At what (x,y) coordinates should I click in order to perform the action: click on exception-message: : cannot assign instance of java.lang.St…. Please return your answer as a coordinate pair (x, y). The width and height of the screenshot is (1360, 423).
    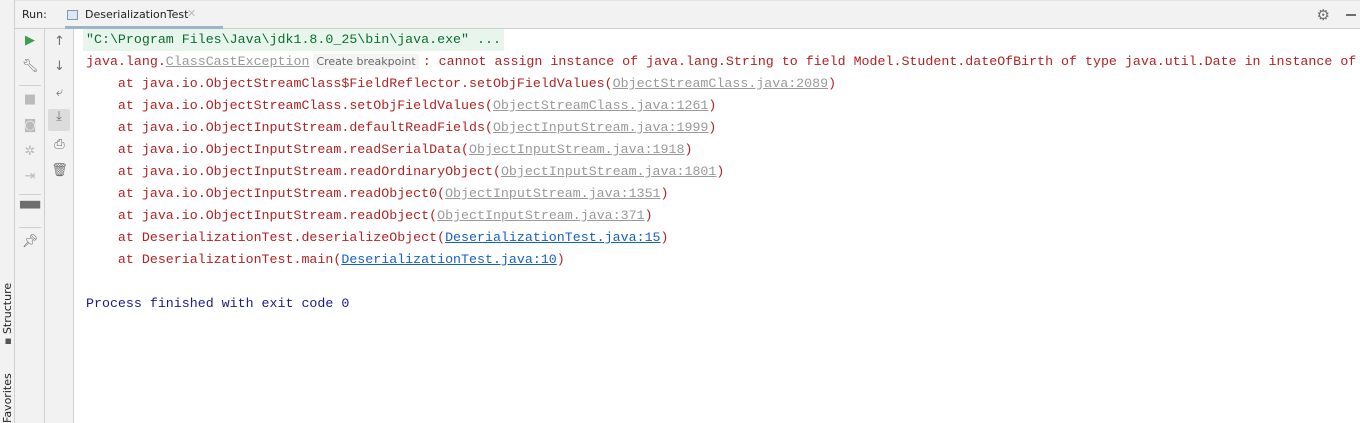
    Looking at the image, I should click on (889, 61).